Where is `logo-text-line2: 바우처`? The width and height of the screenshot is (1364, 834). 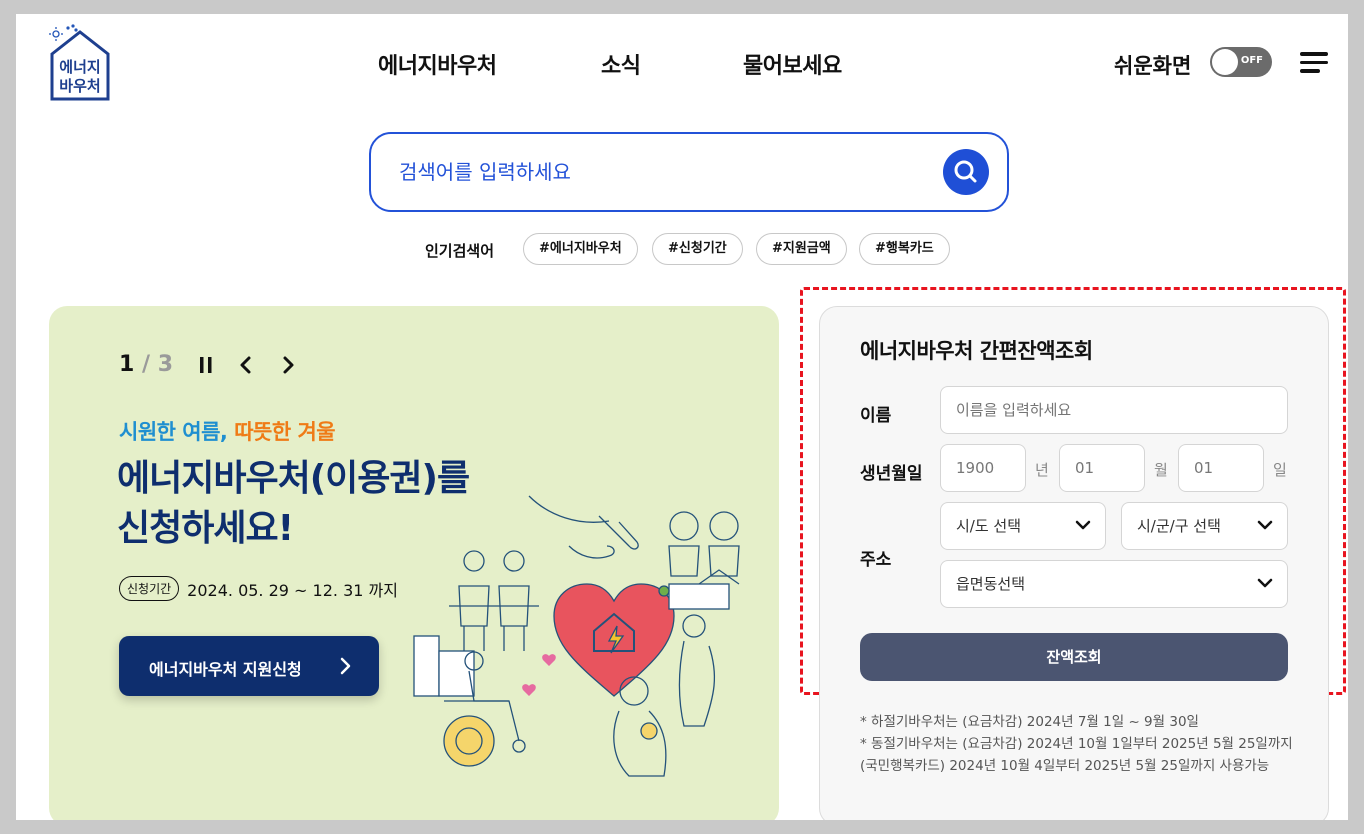
logo-text-line2: 바우처 is located at coordinates (79, 86).